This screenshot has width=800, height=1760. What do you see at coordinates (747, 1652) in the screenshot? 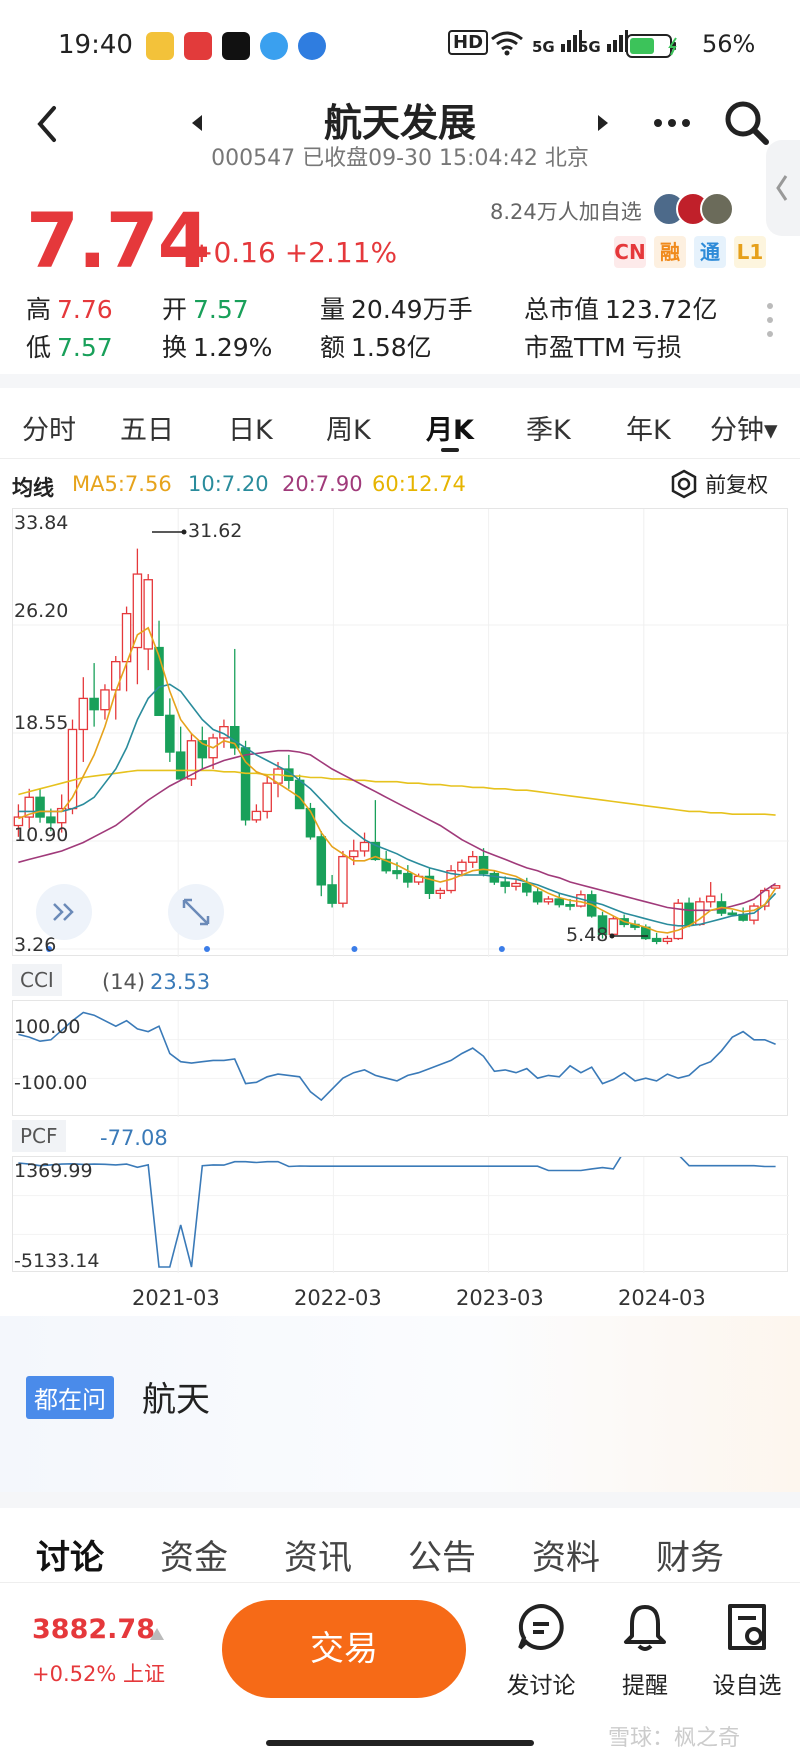
I see `add-watchlist-button: 设自选` at bounding box center [747, 1652].